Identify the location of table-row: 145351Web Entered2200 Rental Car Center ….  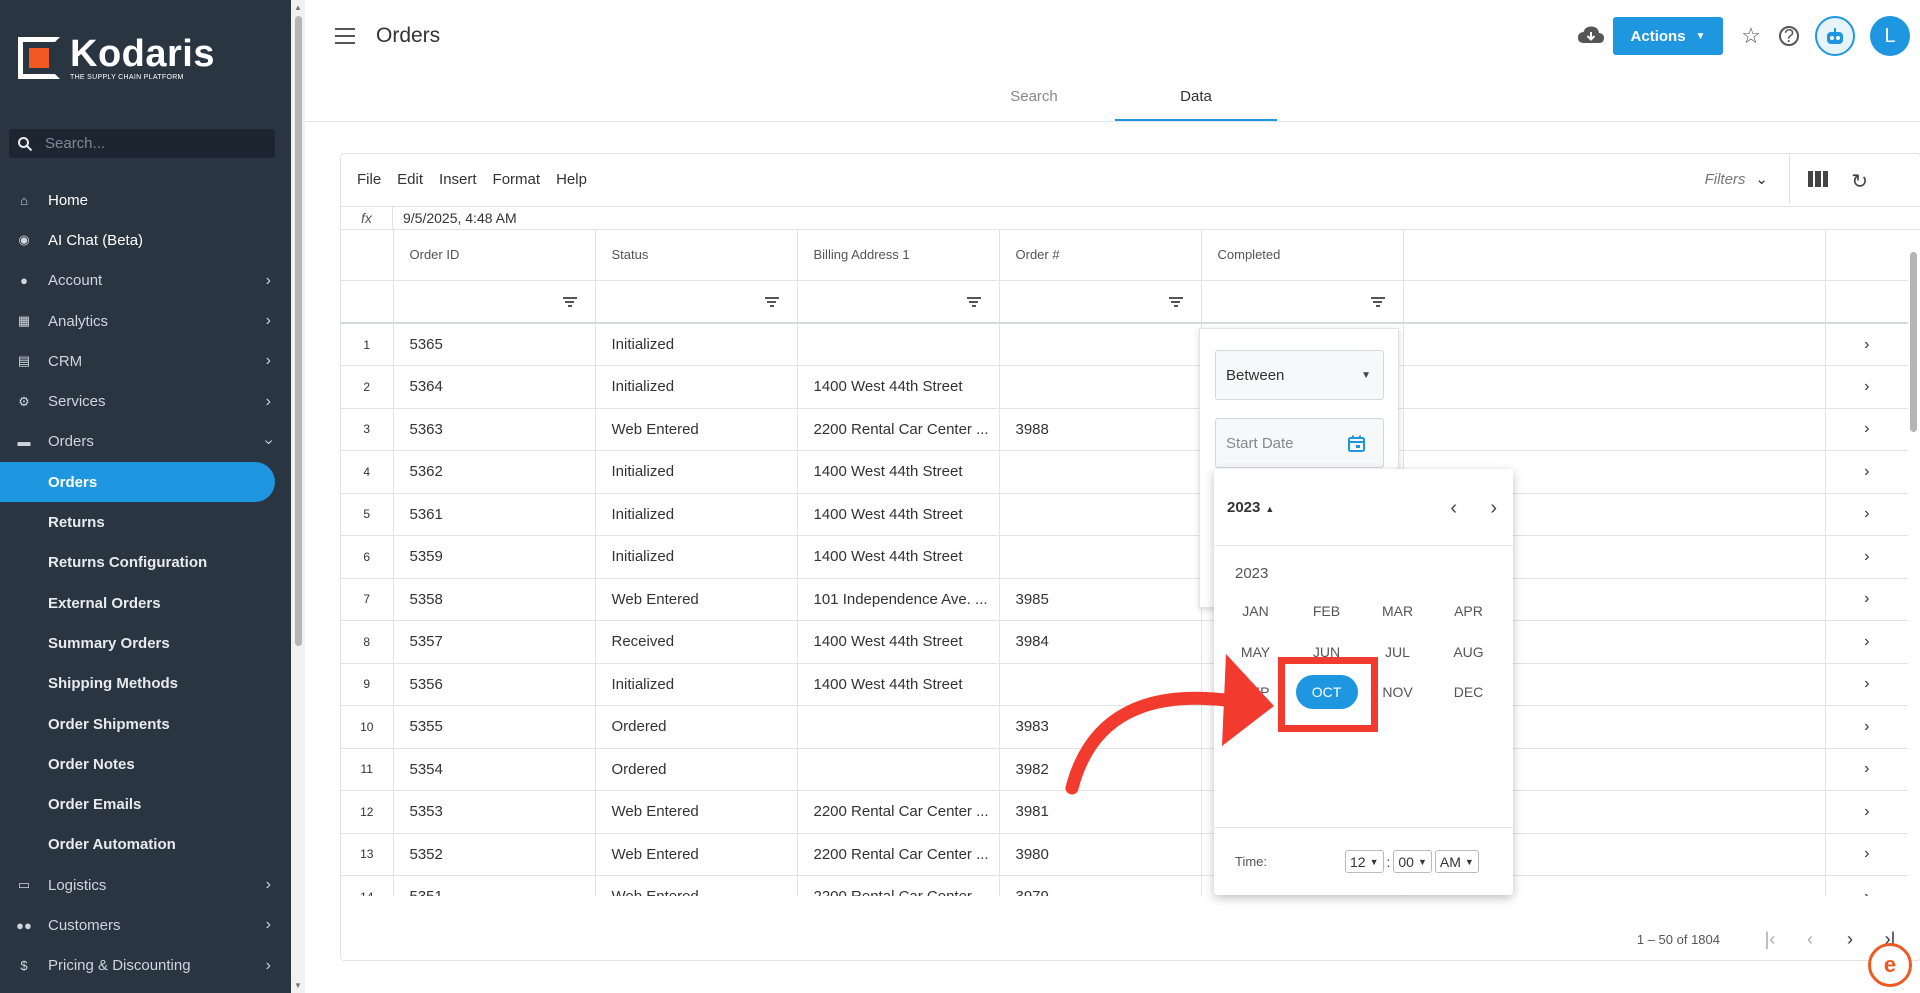
(1124, 885).